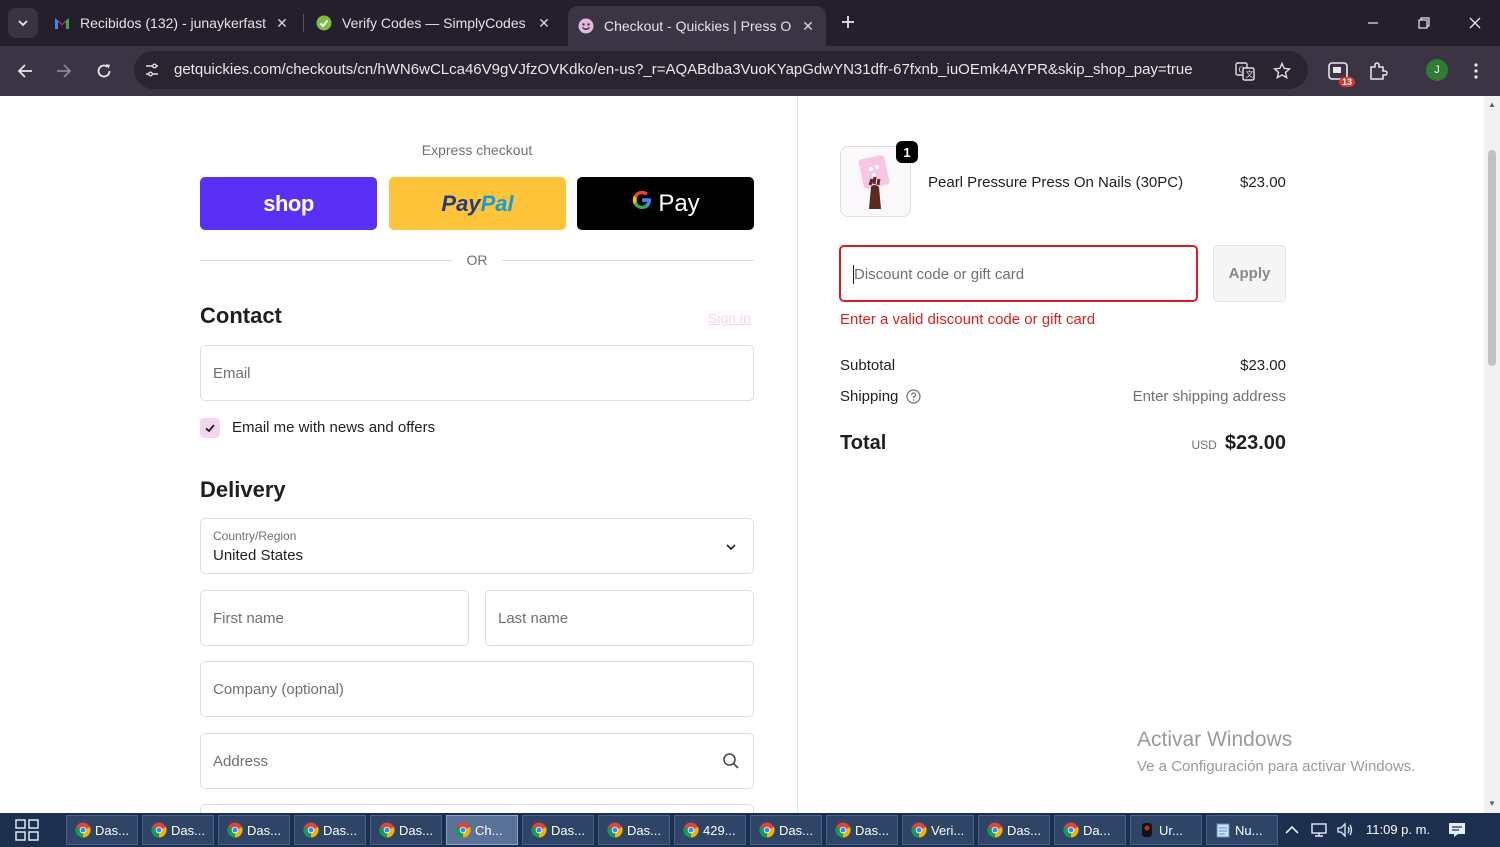 This screenshot has width=1500, height=847. What do you see at coordinates (1345, 830) in the screenshot?
I see `volume-icon` at bounding box center [1345, 830].